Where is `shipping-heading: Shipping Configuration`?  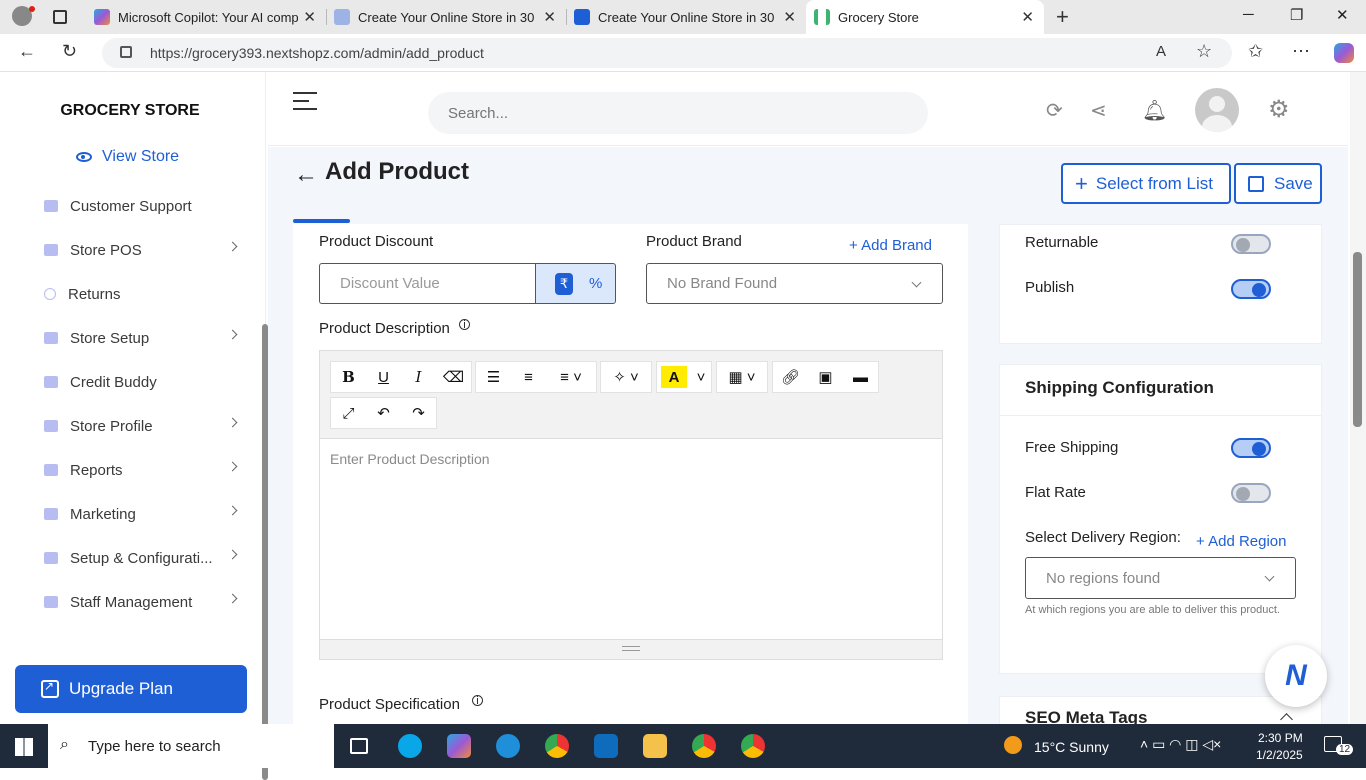
shipping-heading: Shipping Configuration is located at coordinates (1119, 387).